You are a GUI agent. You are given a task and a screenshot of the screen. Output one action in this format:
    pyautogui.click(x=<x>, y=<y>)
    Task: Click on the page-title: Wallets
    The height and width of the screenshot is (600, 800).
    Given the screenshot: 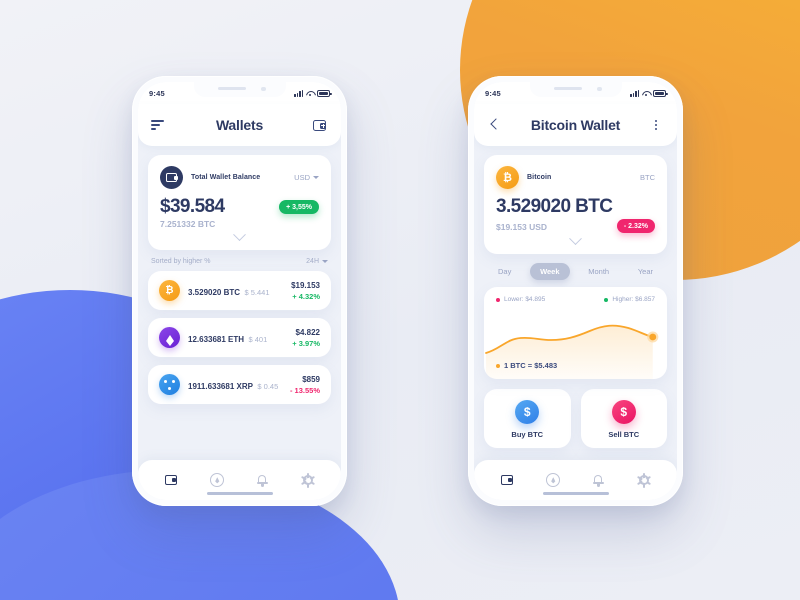 What is the action you would take?
    pyautogui.click(x=239, y=125)
    